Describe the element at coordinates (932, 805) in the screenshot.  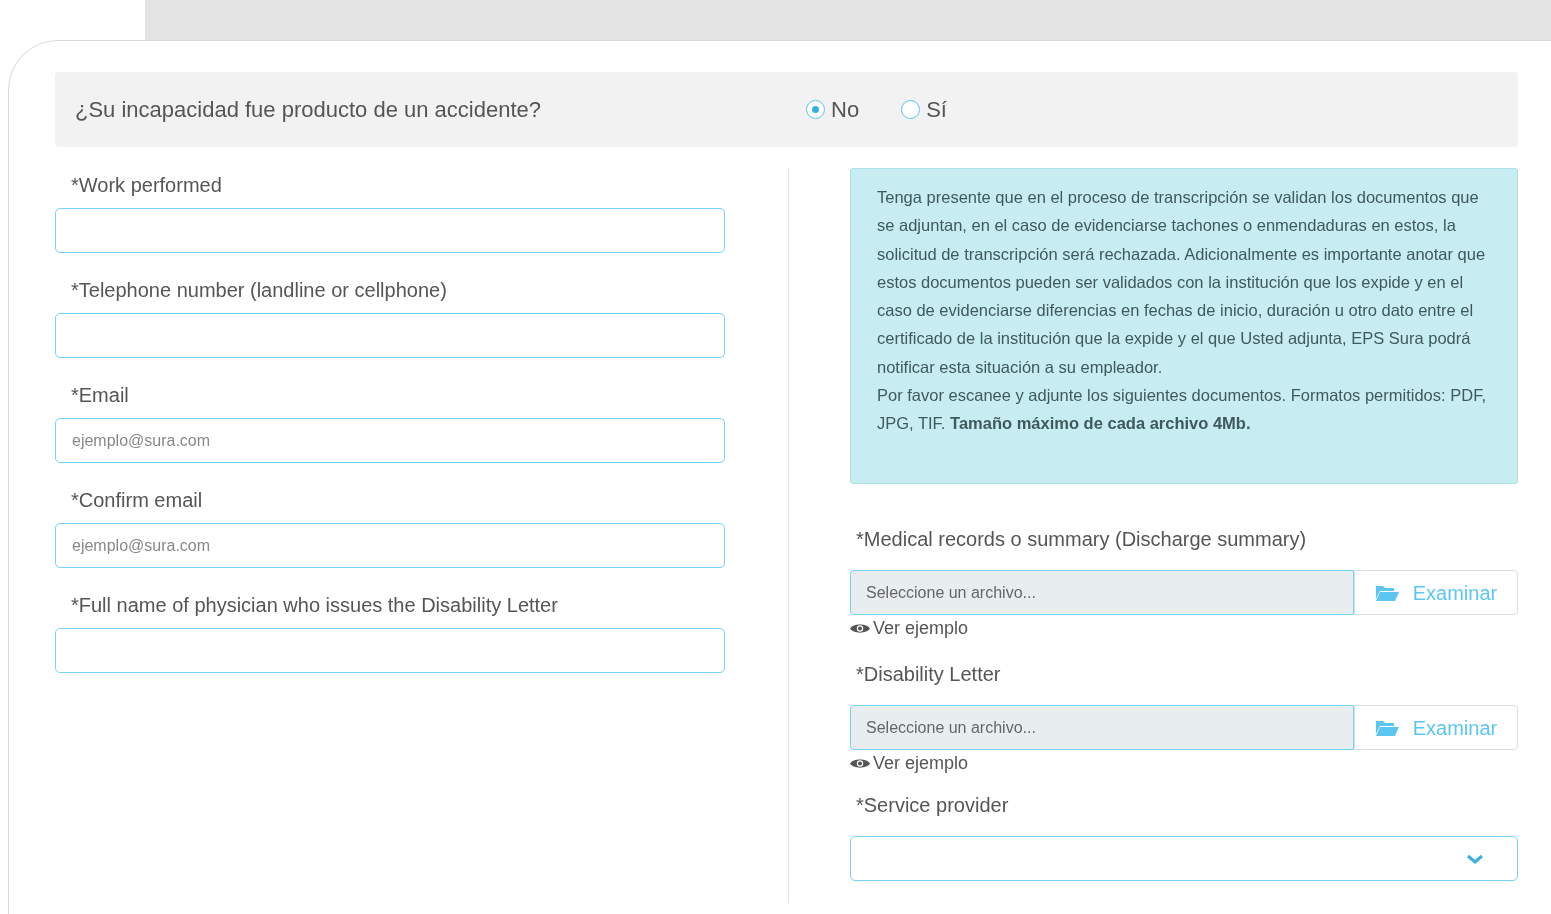
I see `field-label: *Service provider` at that location.